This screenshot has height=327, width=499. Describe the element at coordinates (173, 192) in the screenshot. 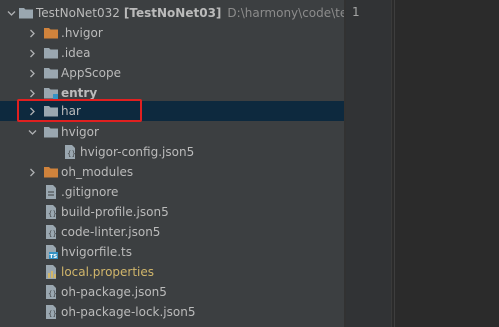

I see `tree-item-gitignore: .gitignore` at that location.